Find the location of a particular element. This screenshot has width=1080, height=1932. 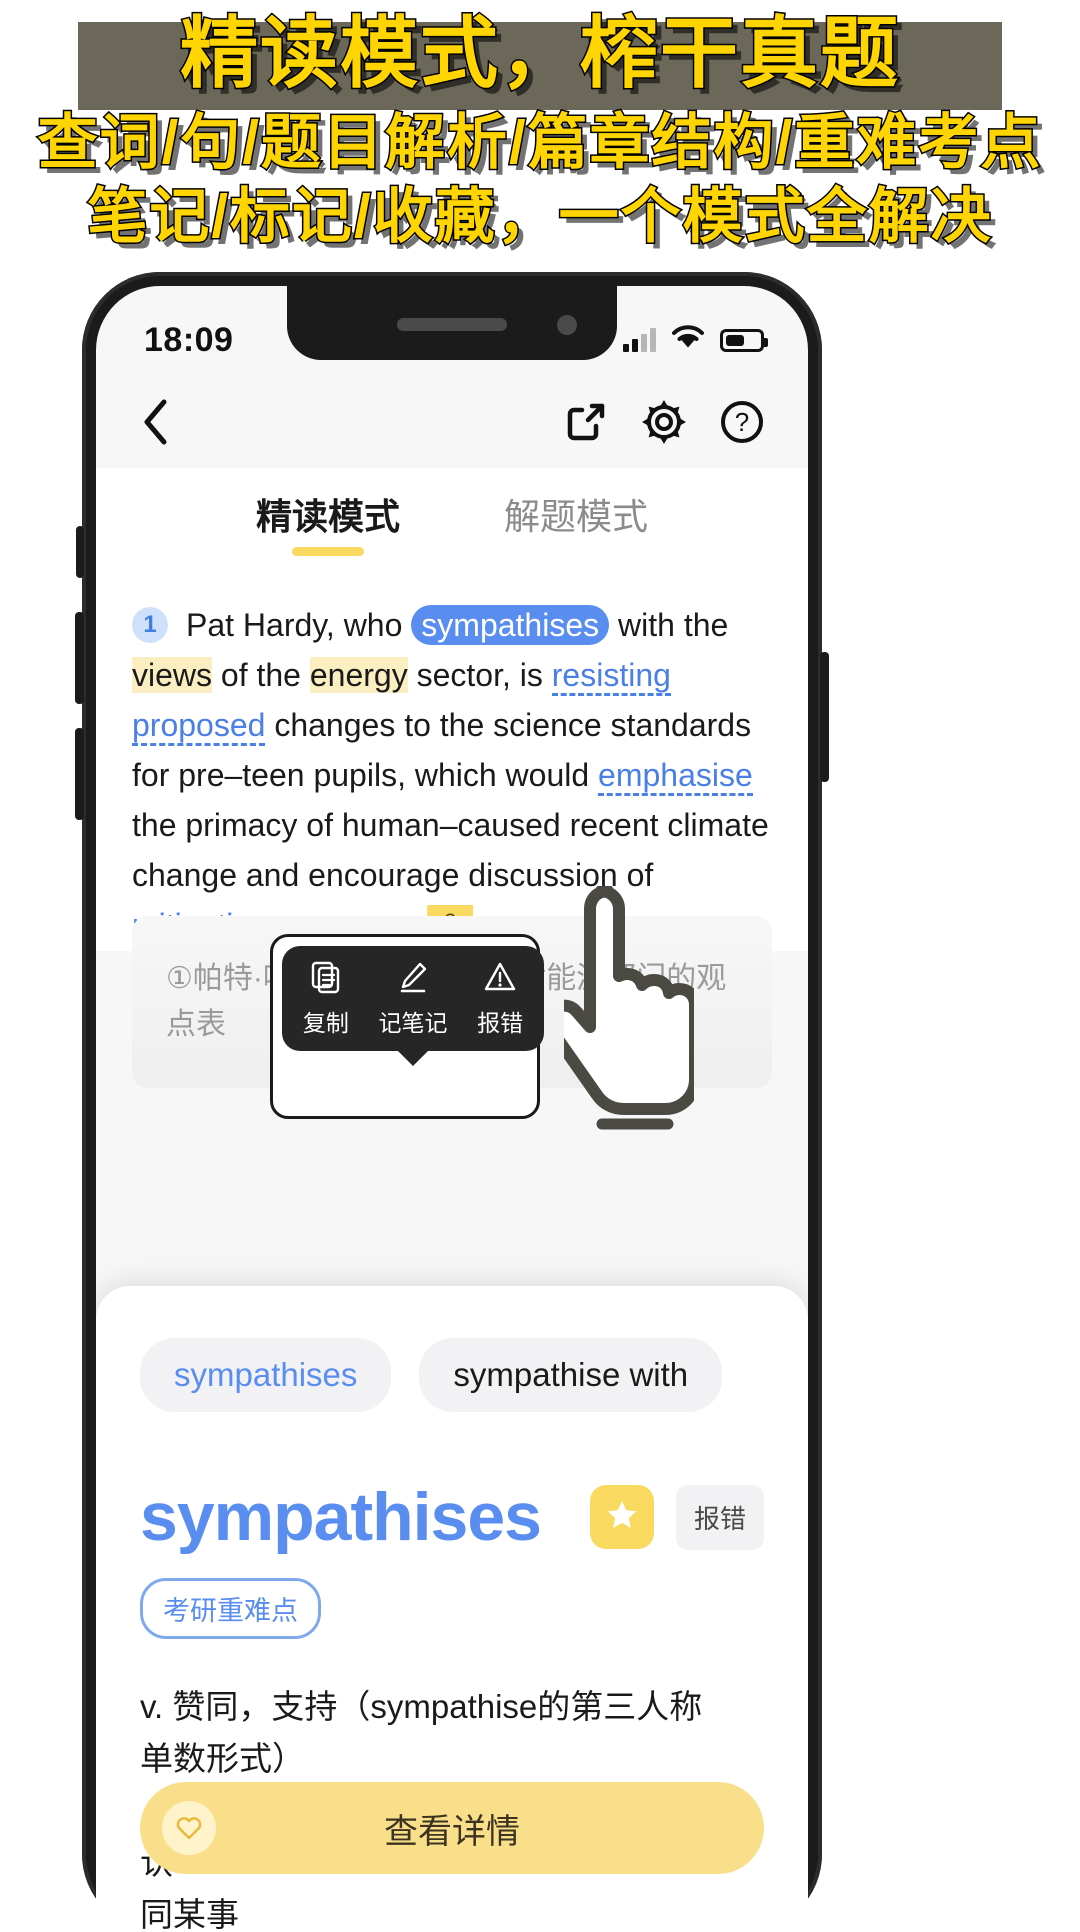

paragraph-number-badge: 1 is located at coordinates (150, 624).